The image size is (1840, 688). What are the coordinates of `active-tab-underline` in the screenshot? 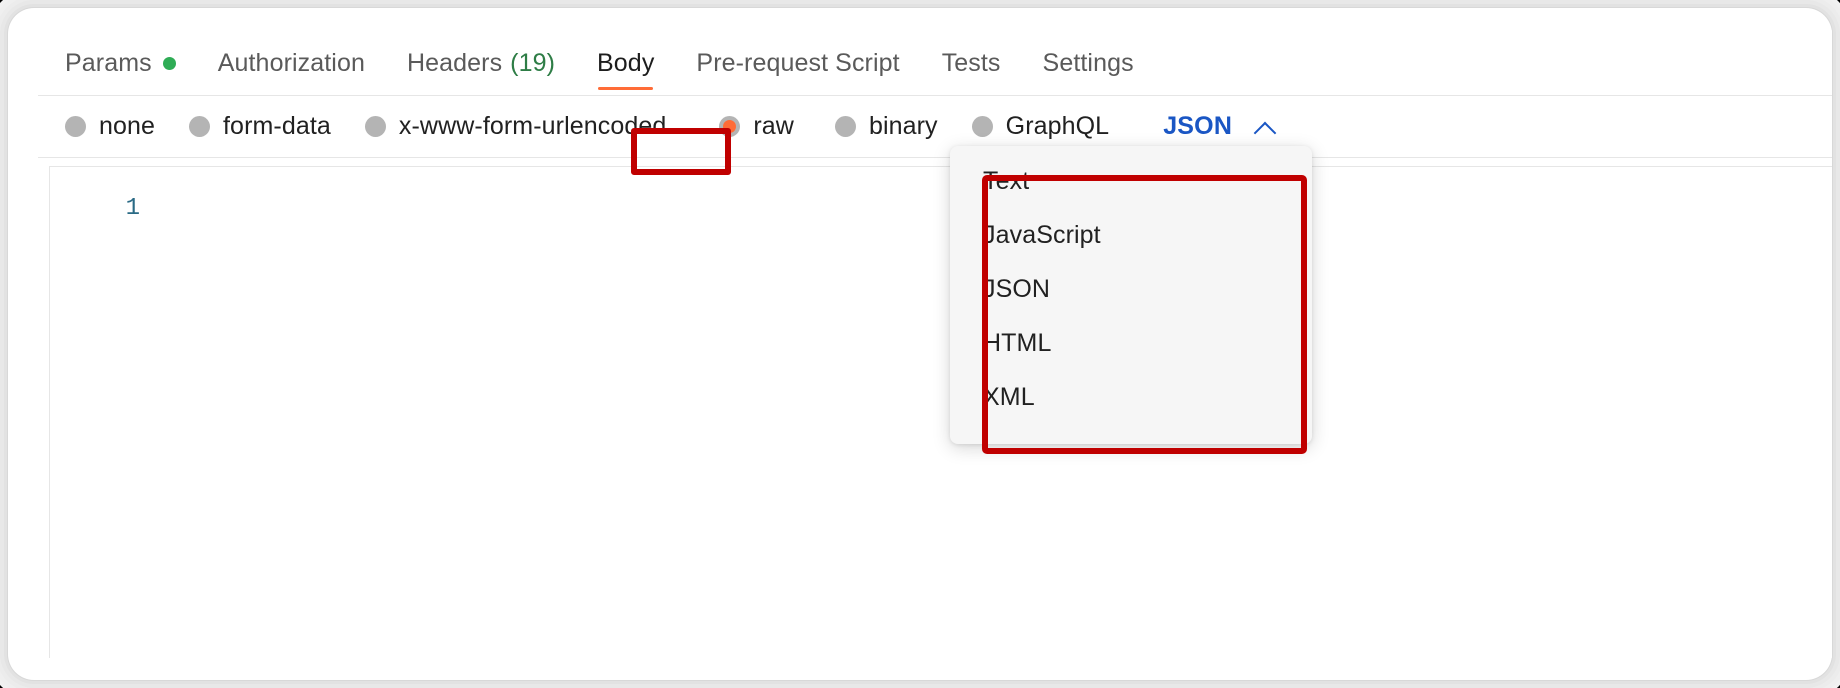 It's located at (626, 88).